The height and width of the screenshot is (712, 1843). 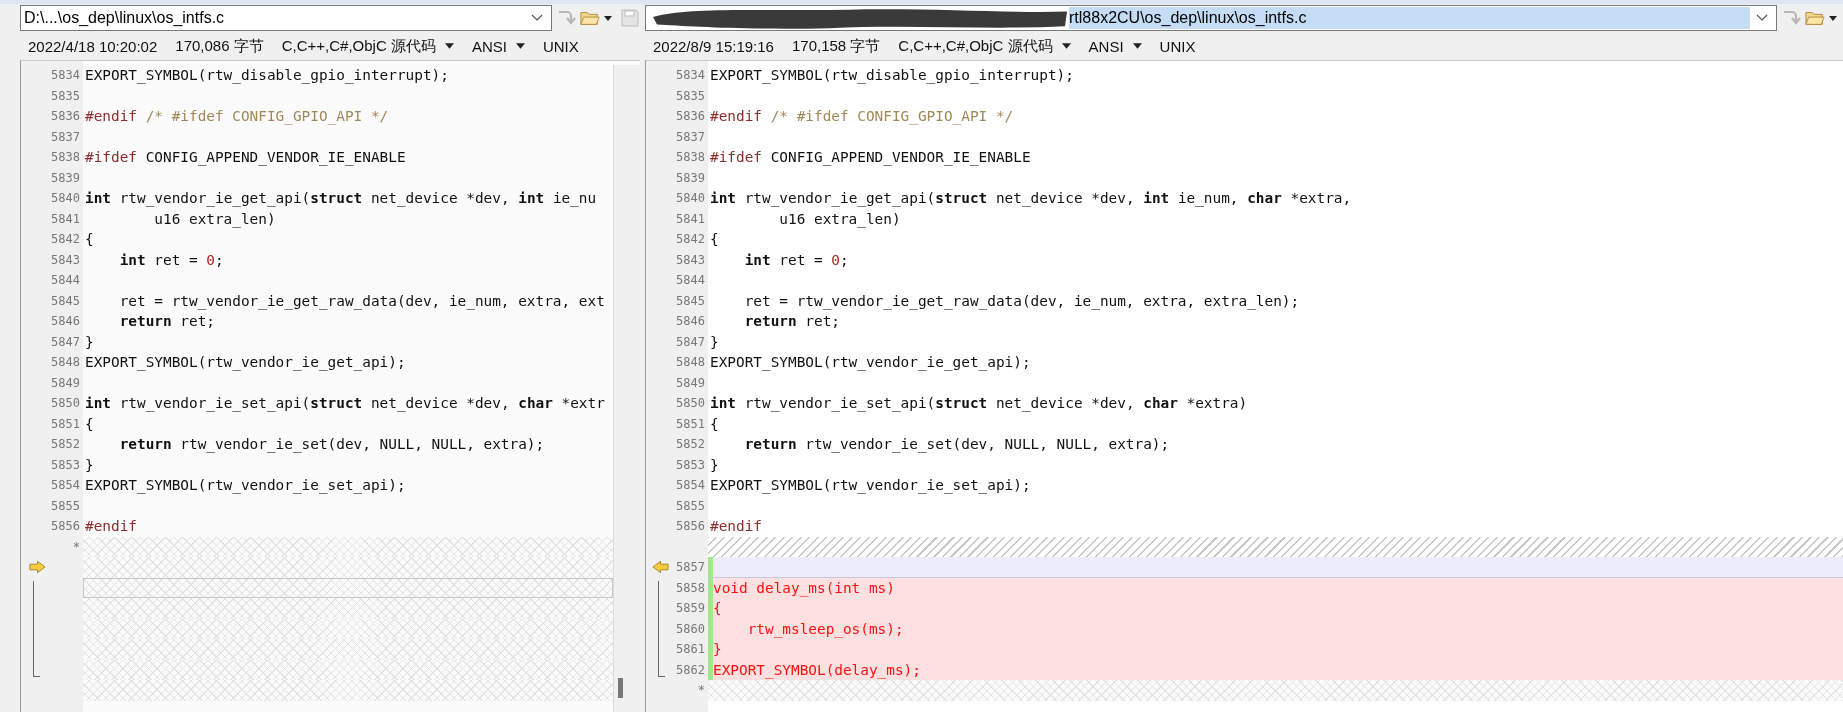 What do you see at coordinates (93, 46) in the screenshot?
I see `file-date: 2022/4/18 10:20:02` at bounding box center [93, 46].